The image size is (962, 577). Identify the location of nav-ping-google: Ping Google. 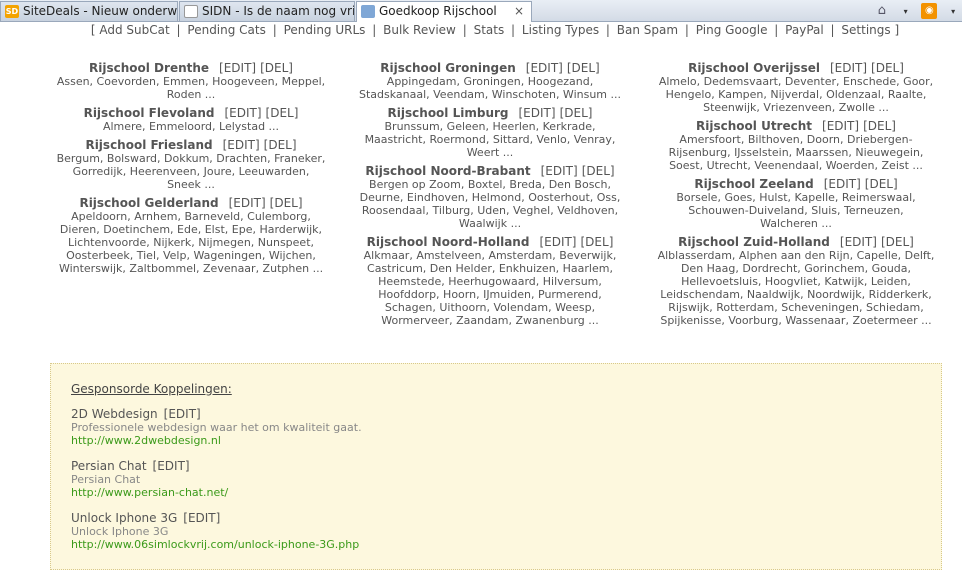
(732, 30).